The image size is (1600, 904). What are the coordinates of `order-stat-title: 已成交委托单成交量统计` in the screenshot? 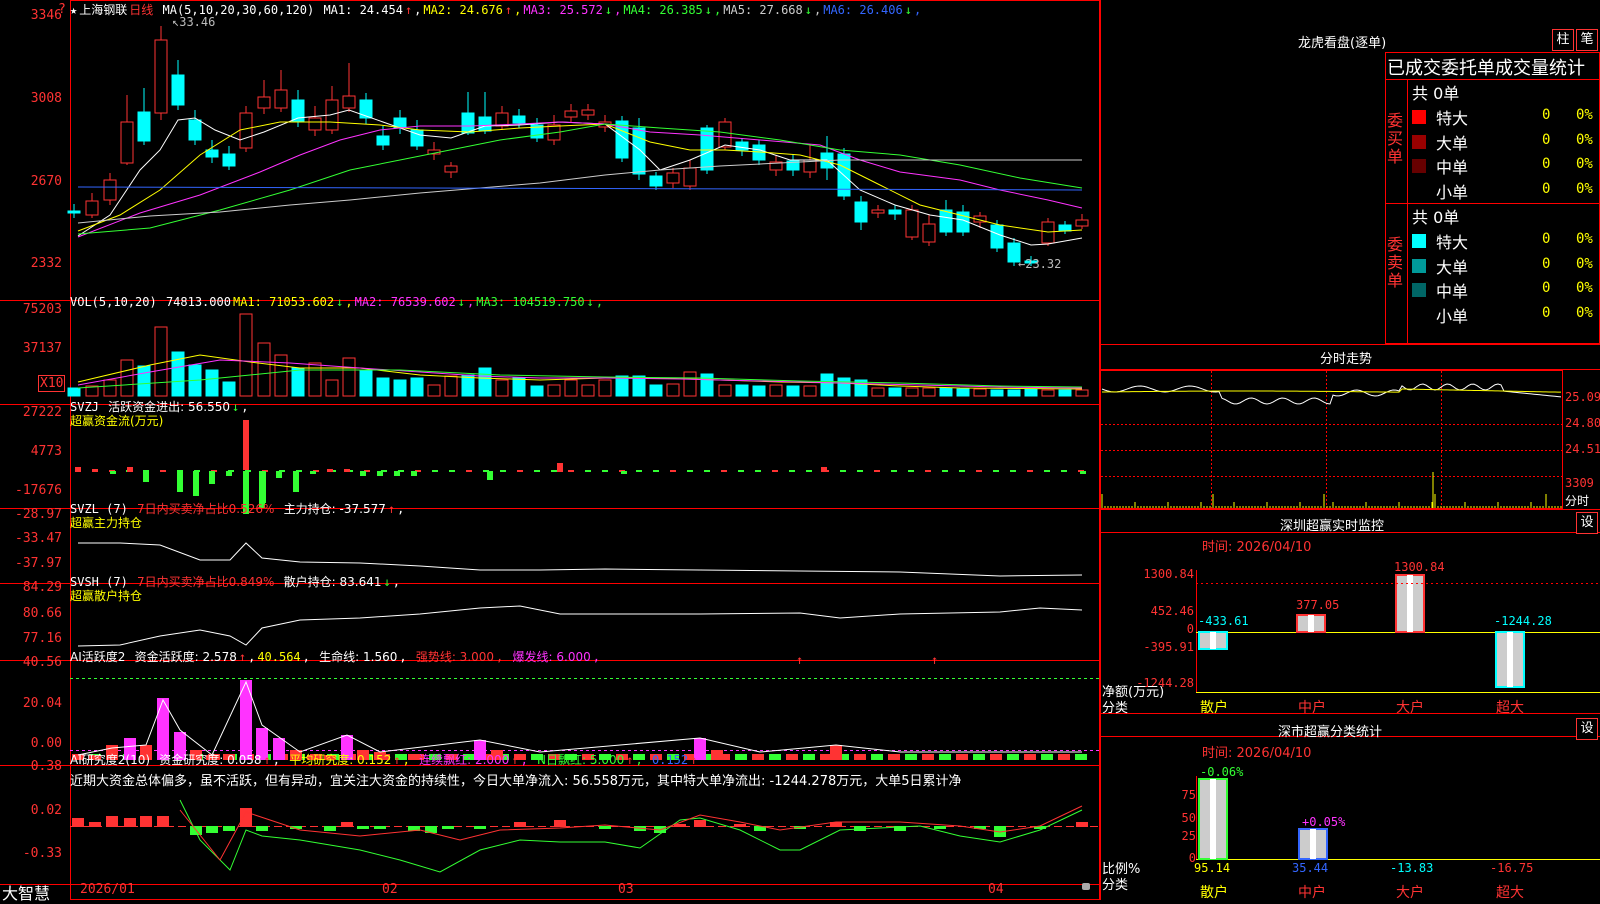 It's located at (1486, 68).